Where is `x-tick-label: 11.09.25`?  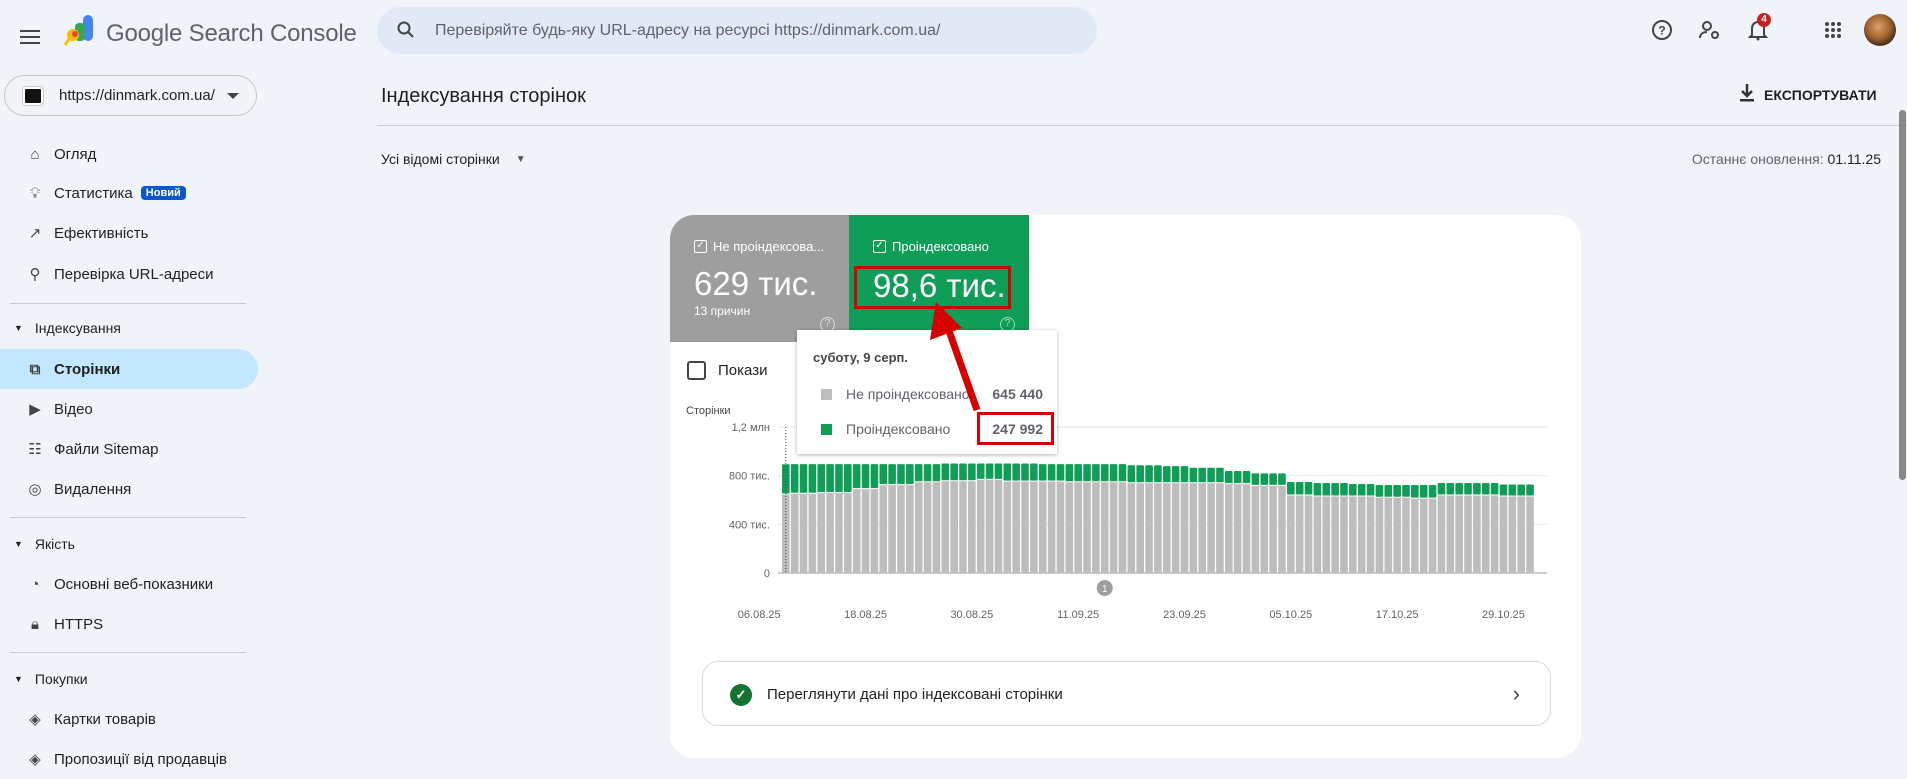 x-tick-label: 11.09.25 is located at coordinates (1078, 615).